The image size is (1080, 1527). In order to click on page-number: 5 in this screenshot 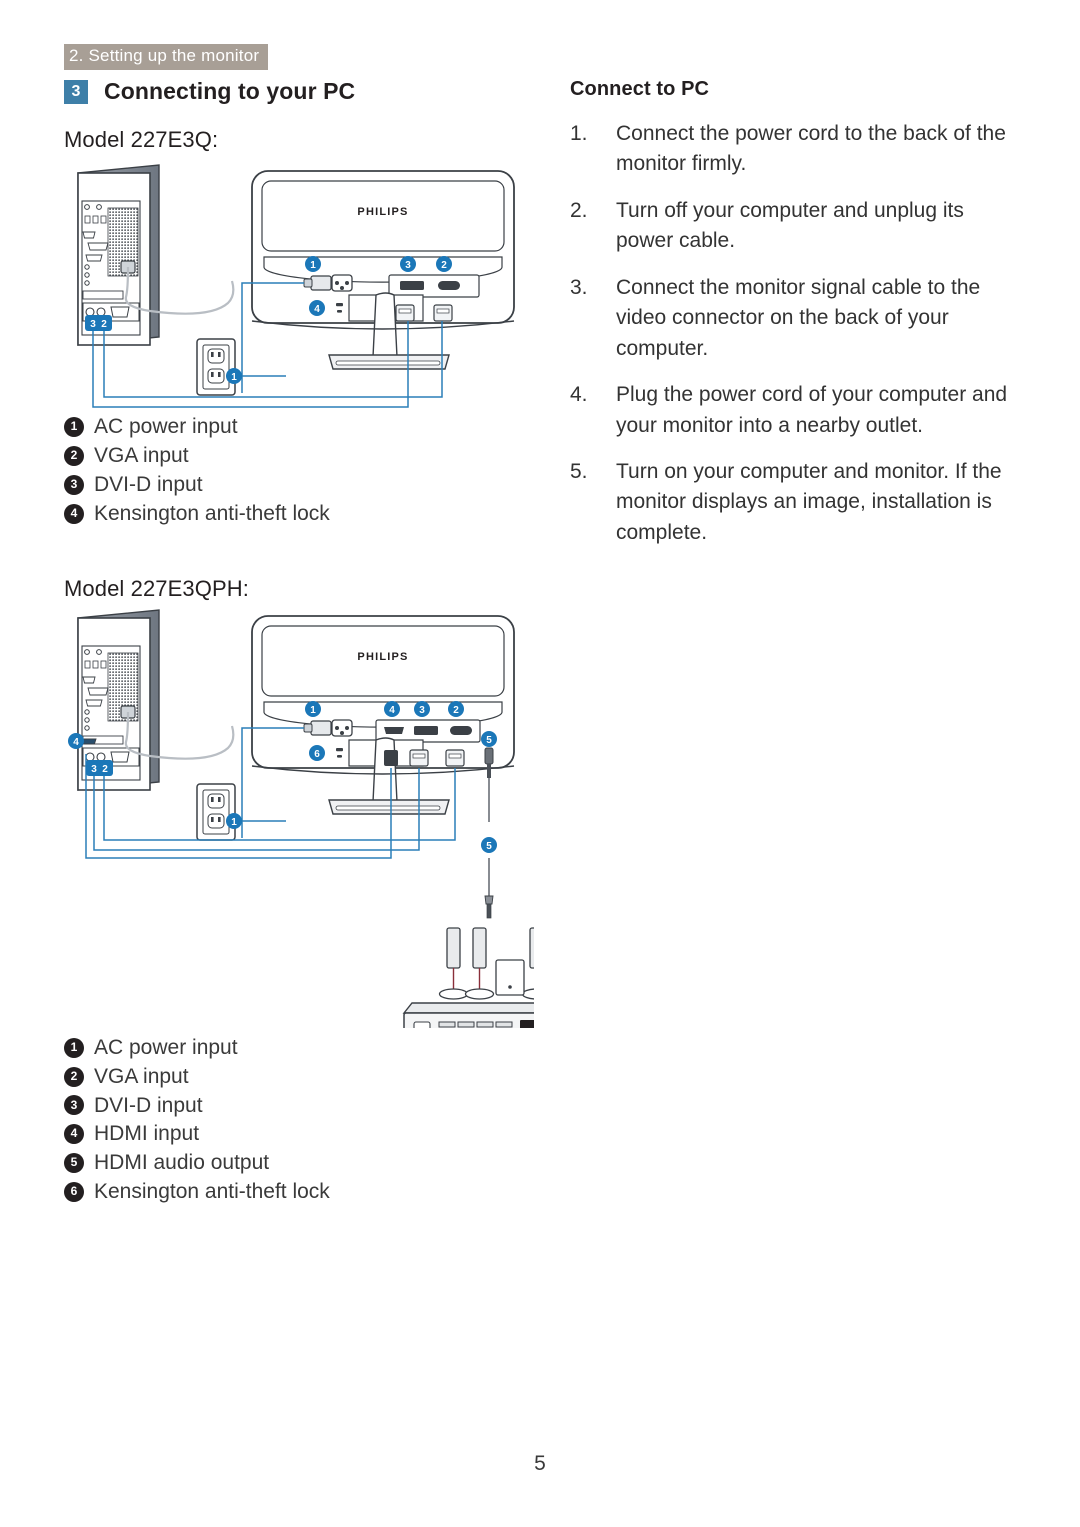, I will do `click(540, 1463)`.